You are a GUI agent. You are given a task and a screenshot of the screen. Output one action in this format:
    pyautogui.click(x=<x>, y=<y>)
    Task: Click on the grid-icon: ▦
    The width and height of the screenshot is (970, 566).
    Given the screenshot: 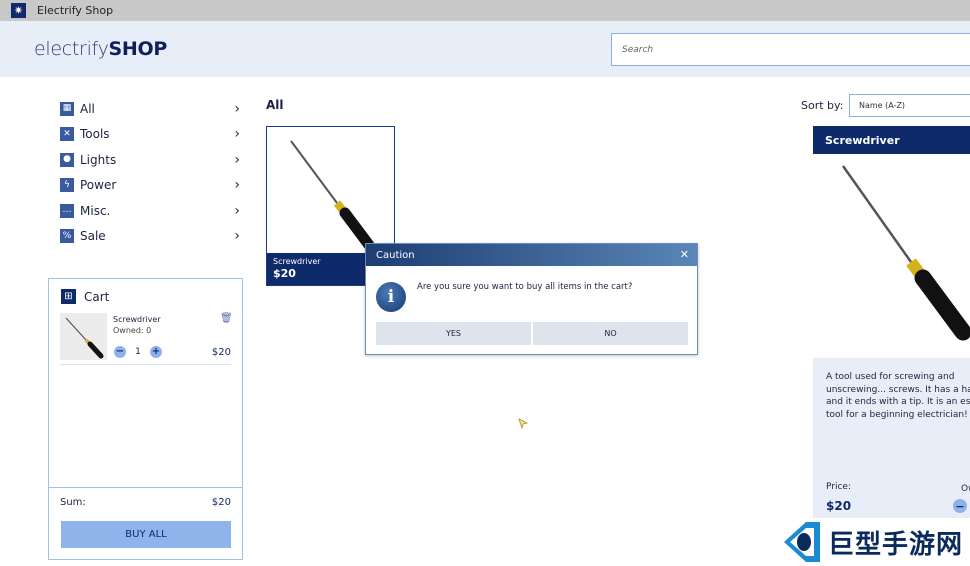 What is the action you would take?
    pyautogui.click(x=67, y=108)
    